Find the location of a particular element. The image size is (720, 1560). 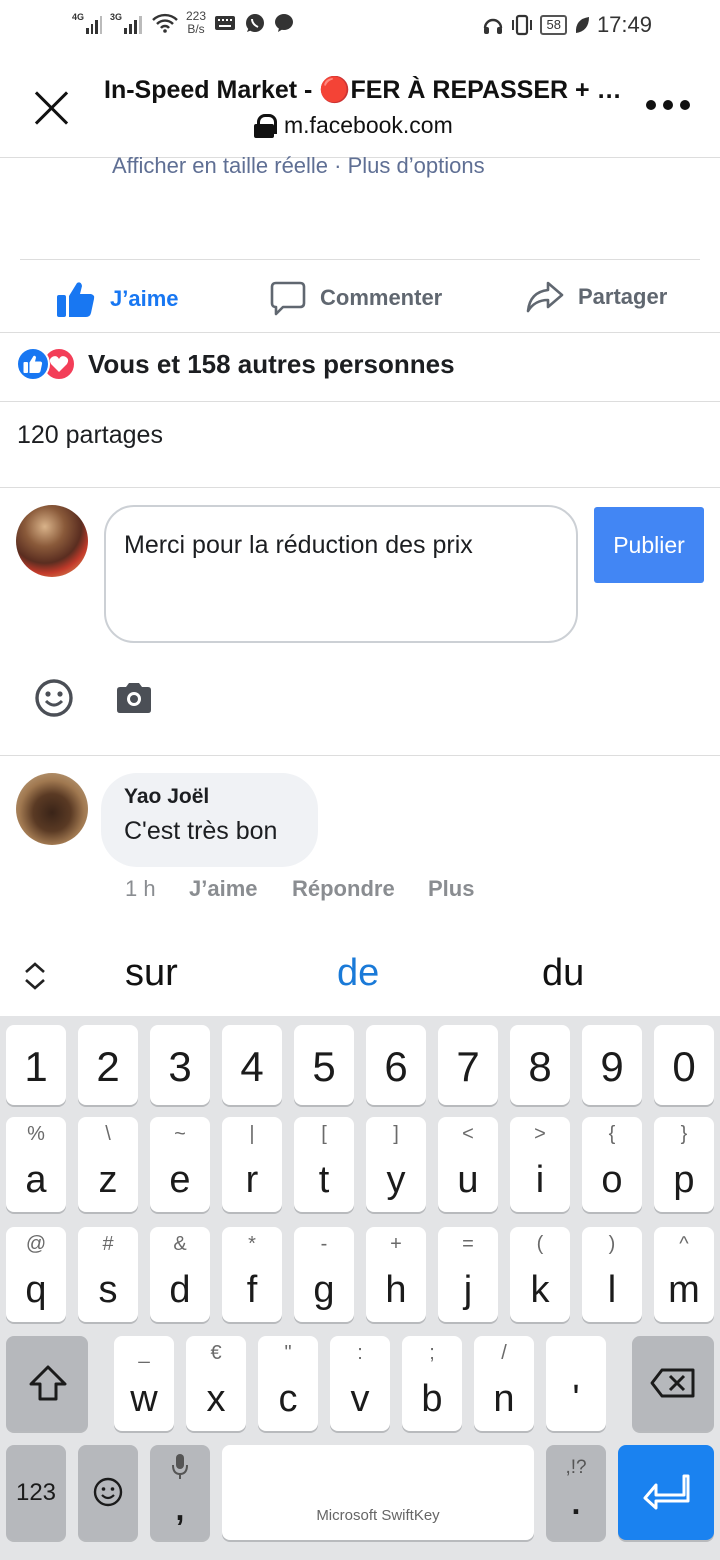

like-label: J’aime is located at coordinates (144, 298).